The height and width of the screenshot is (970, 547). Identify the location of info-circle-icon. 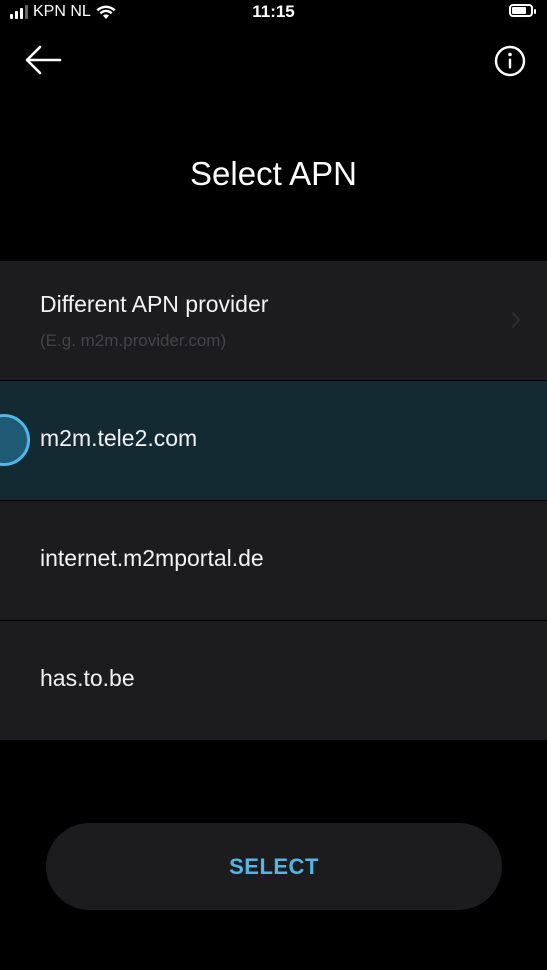
(510, 61).